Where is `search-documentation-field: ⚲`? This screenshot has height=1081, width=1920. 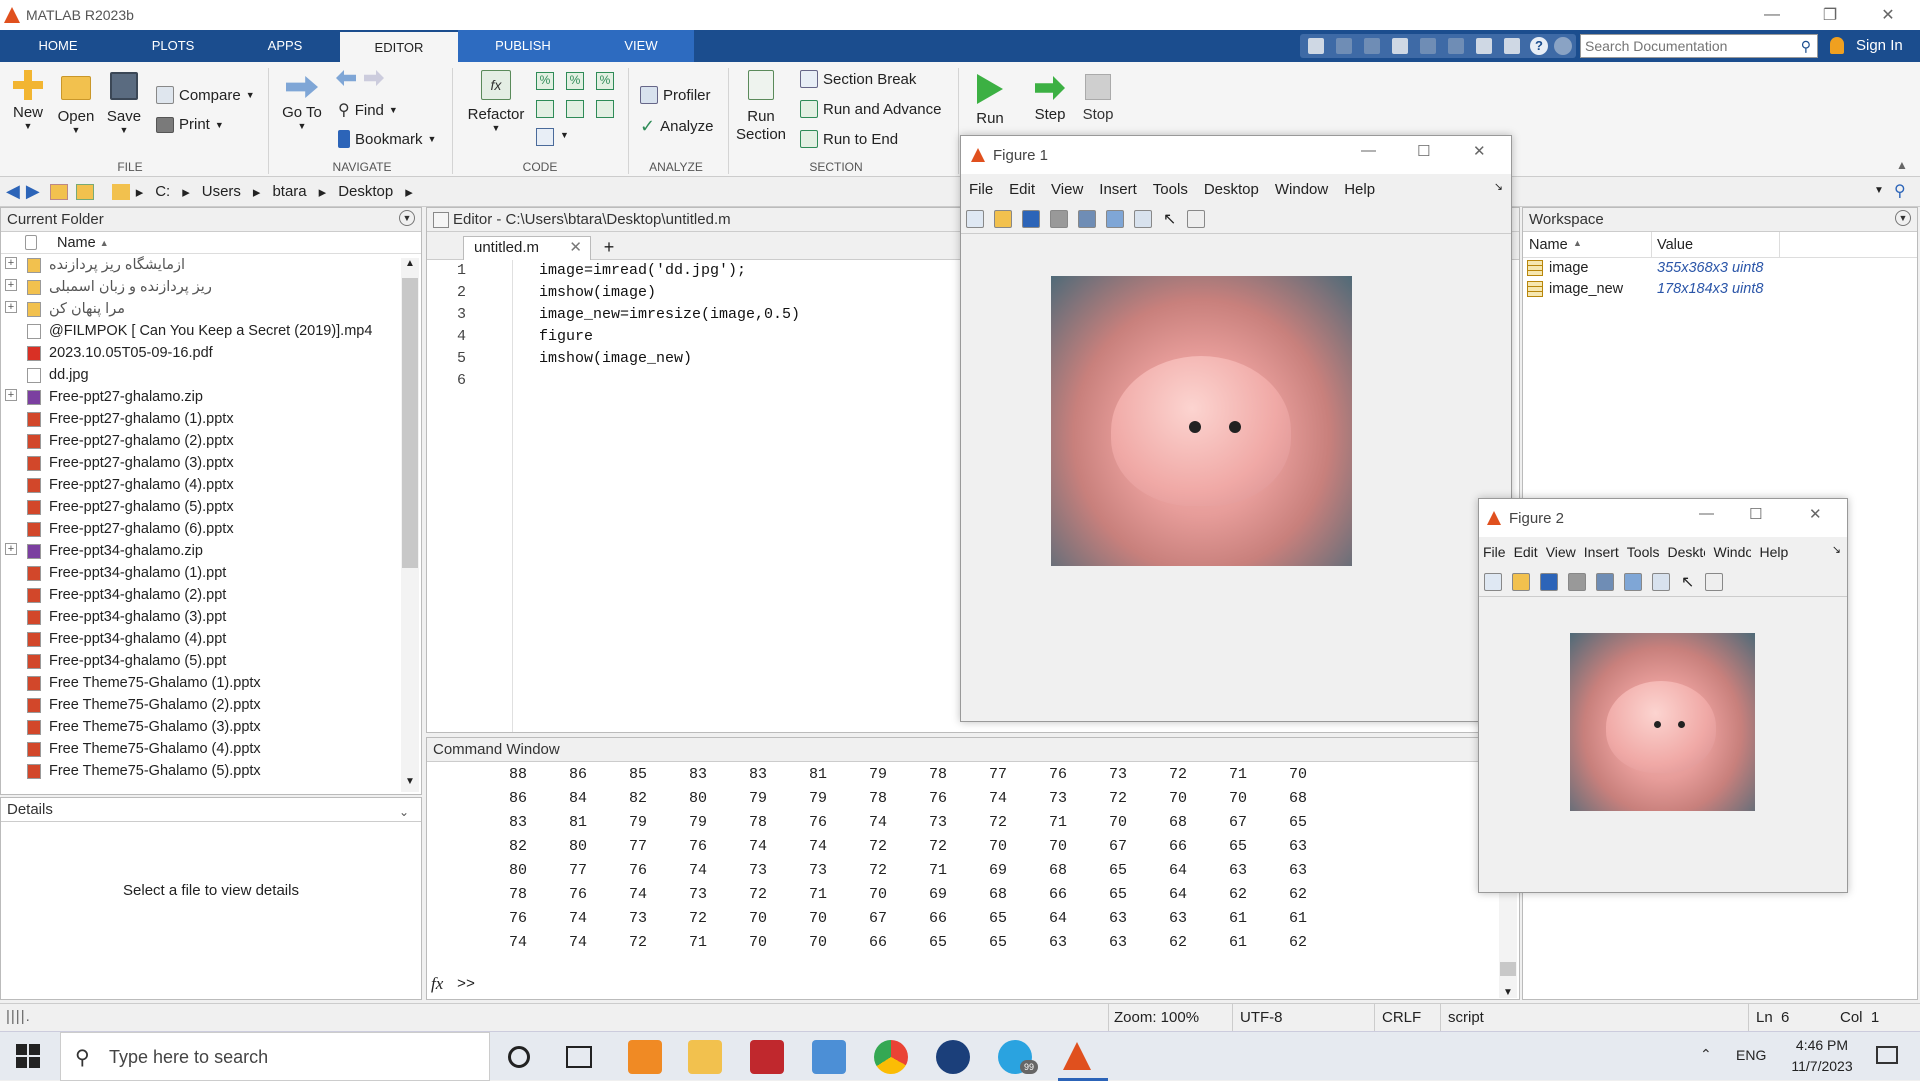
search-documentation-field: ⚲ is located at coordinates (1699, 46).